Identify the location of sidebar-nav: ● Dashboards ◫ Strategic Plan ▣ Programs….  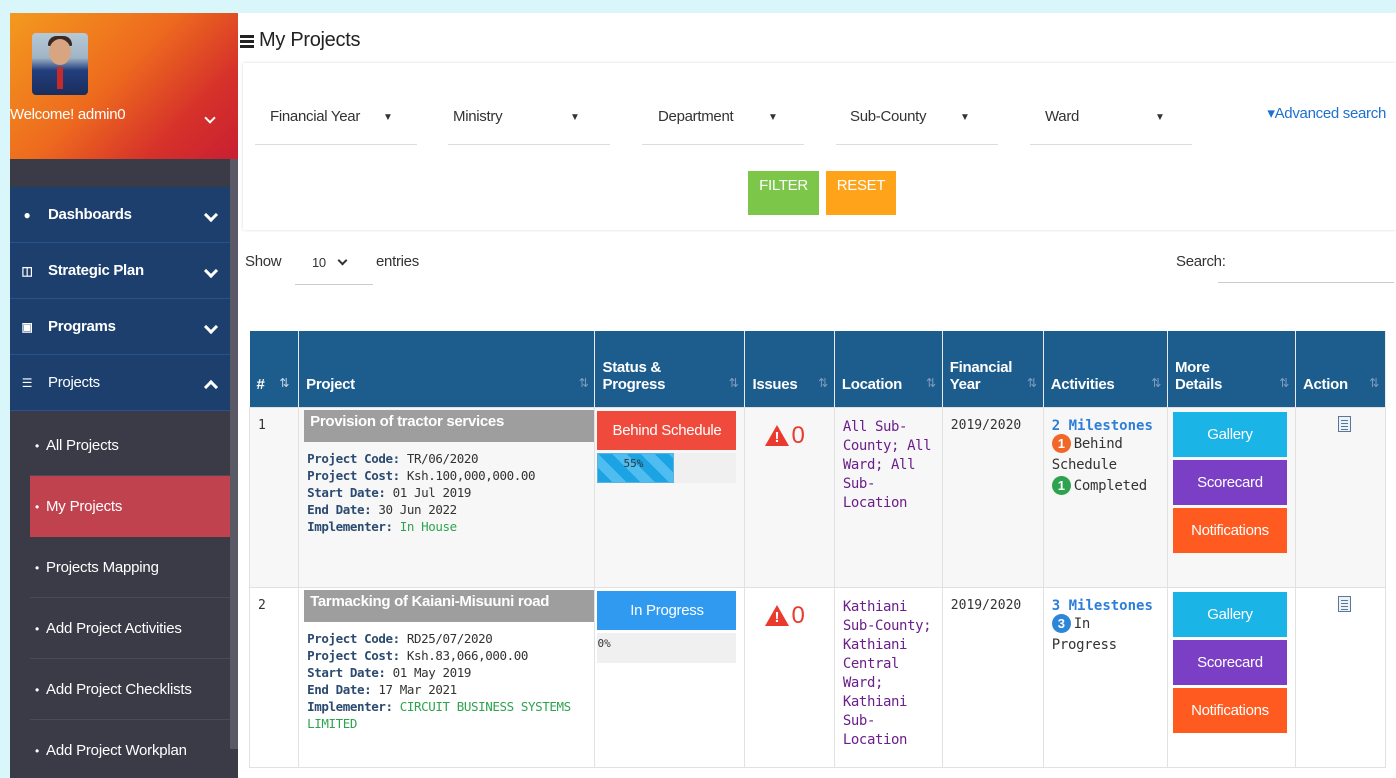
(124, 299).